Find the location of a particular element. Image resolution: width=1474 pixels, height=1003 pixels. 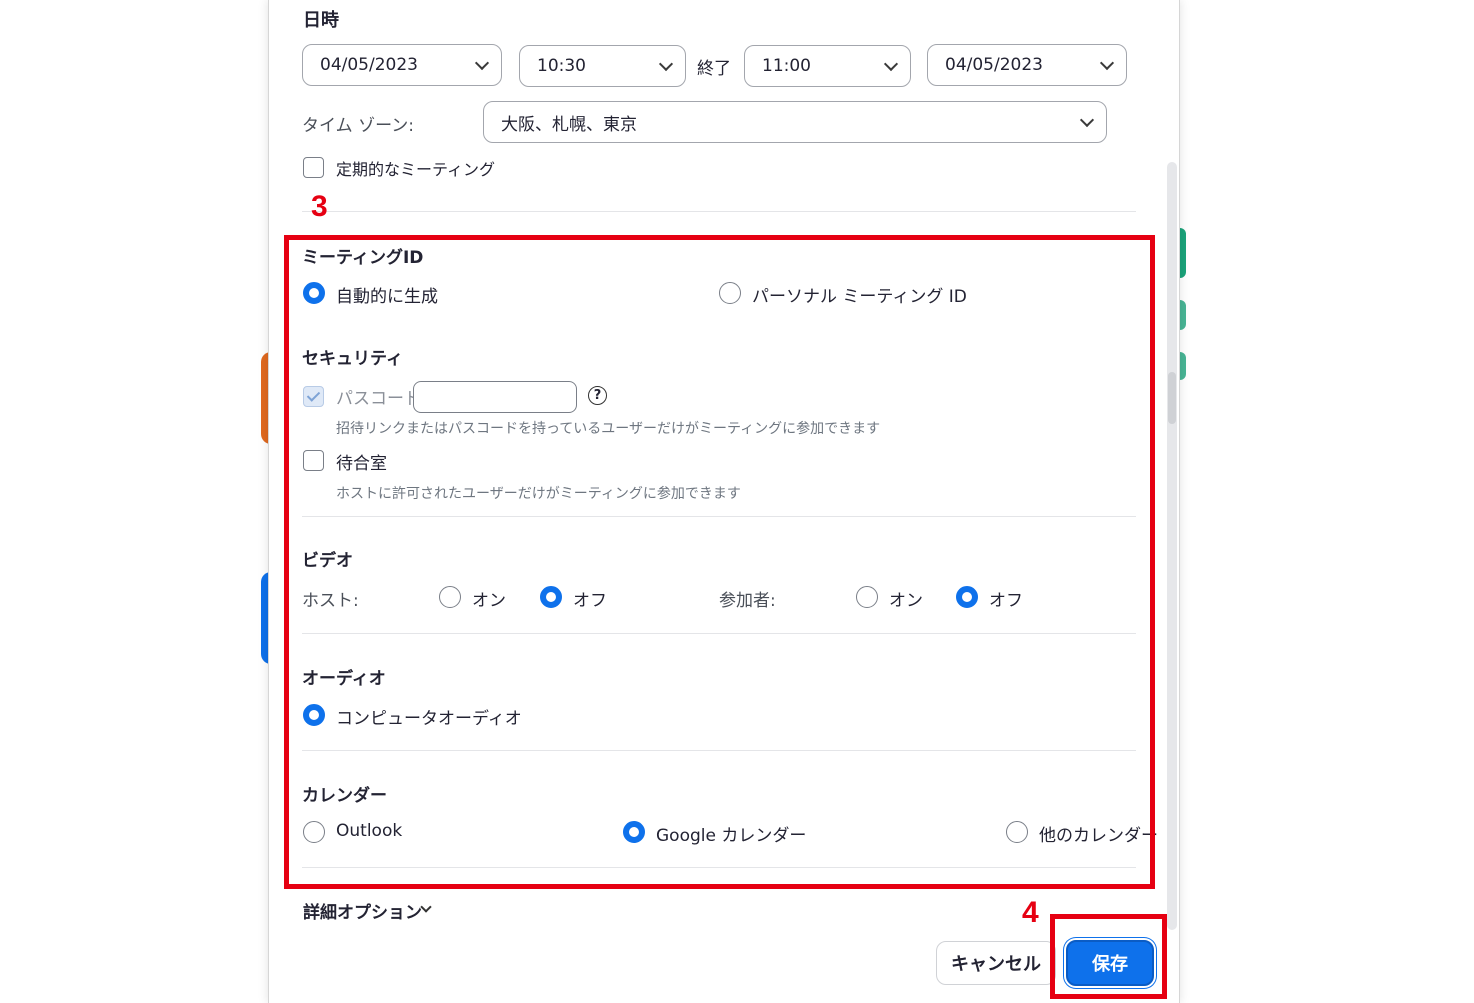

recurring-meeting-label: 定期的なミーティング is located at coordinates (416, 169).